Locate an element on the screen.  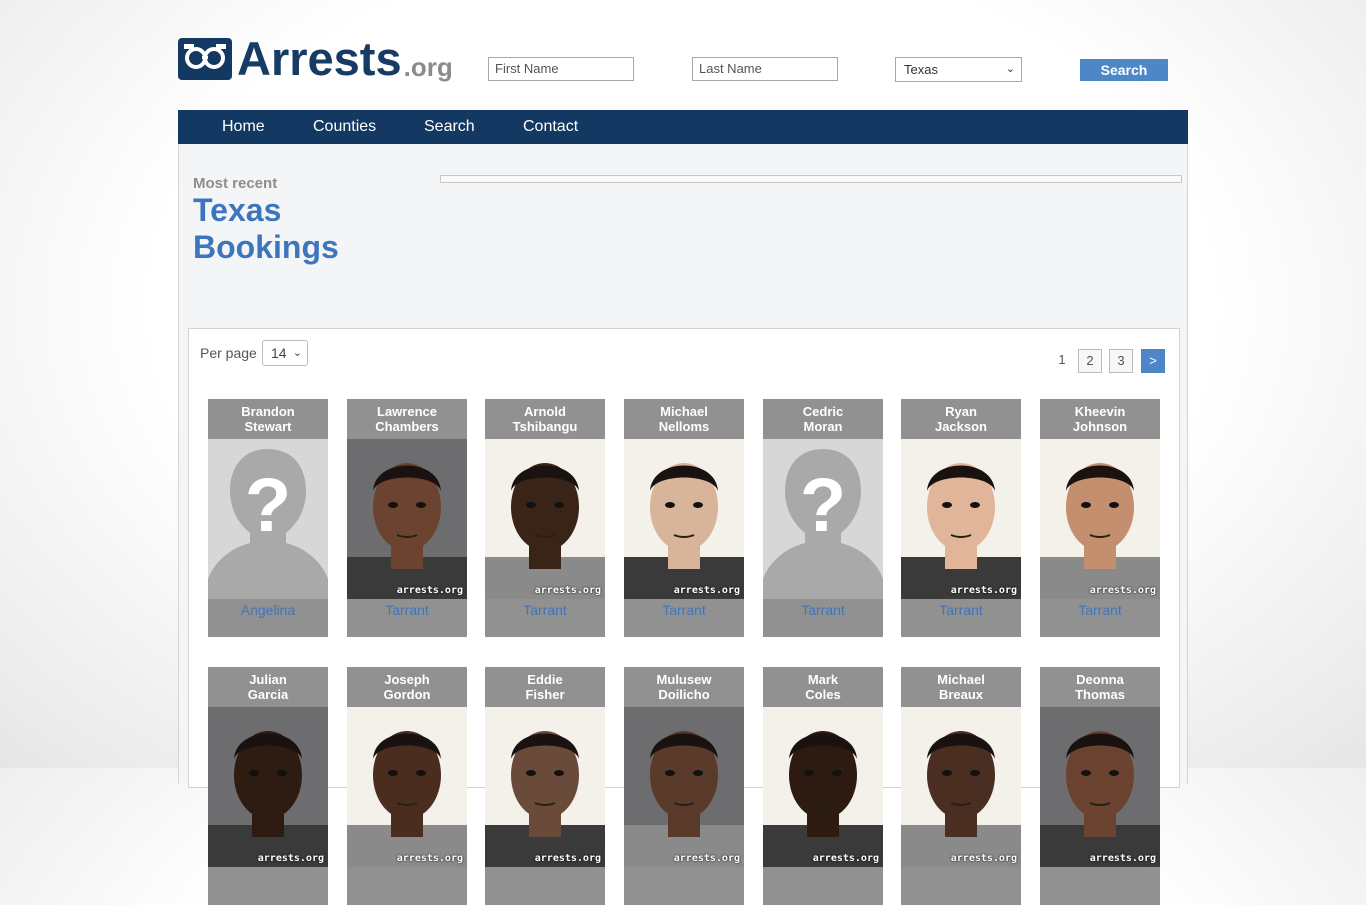
booking-card: Mulusew Doilicho arrests.org is located at coordinates (684, 786).